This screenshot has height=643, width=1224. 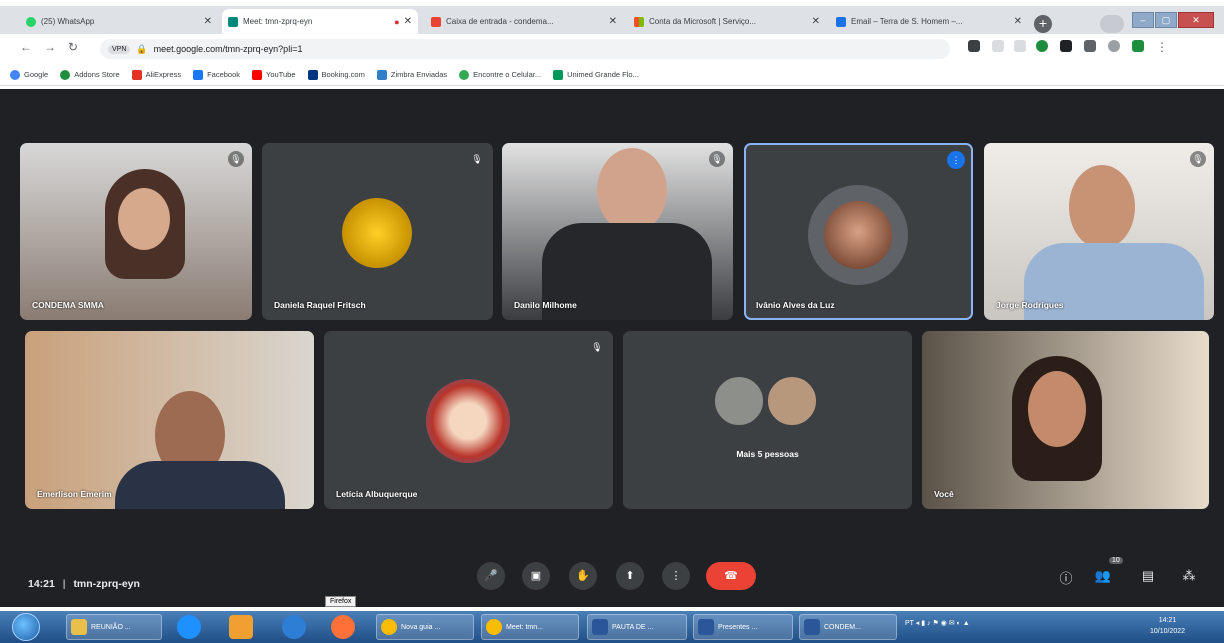 I want to click on tab-gmail: Caixa de entrada - condema... ✕, so click(x=524, y=21).